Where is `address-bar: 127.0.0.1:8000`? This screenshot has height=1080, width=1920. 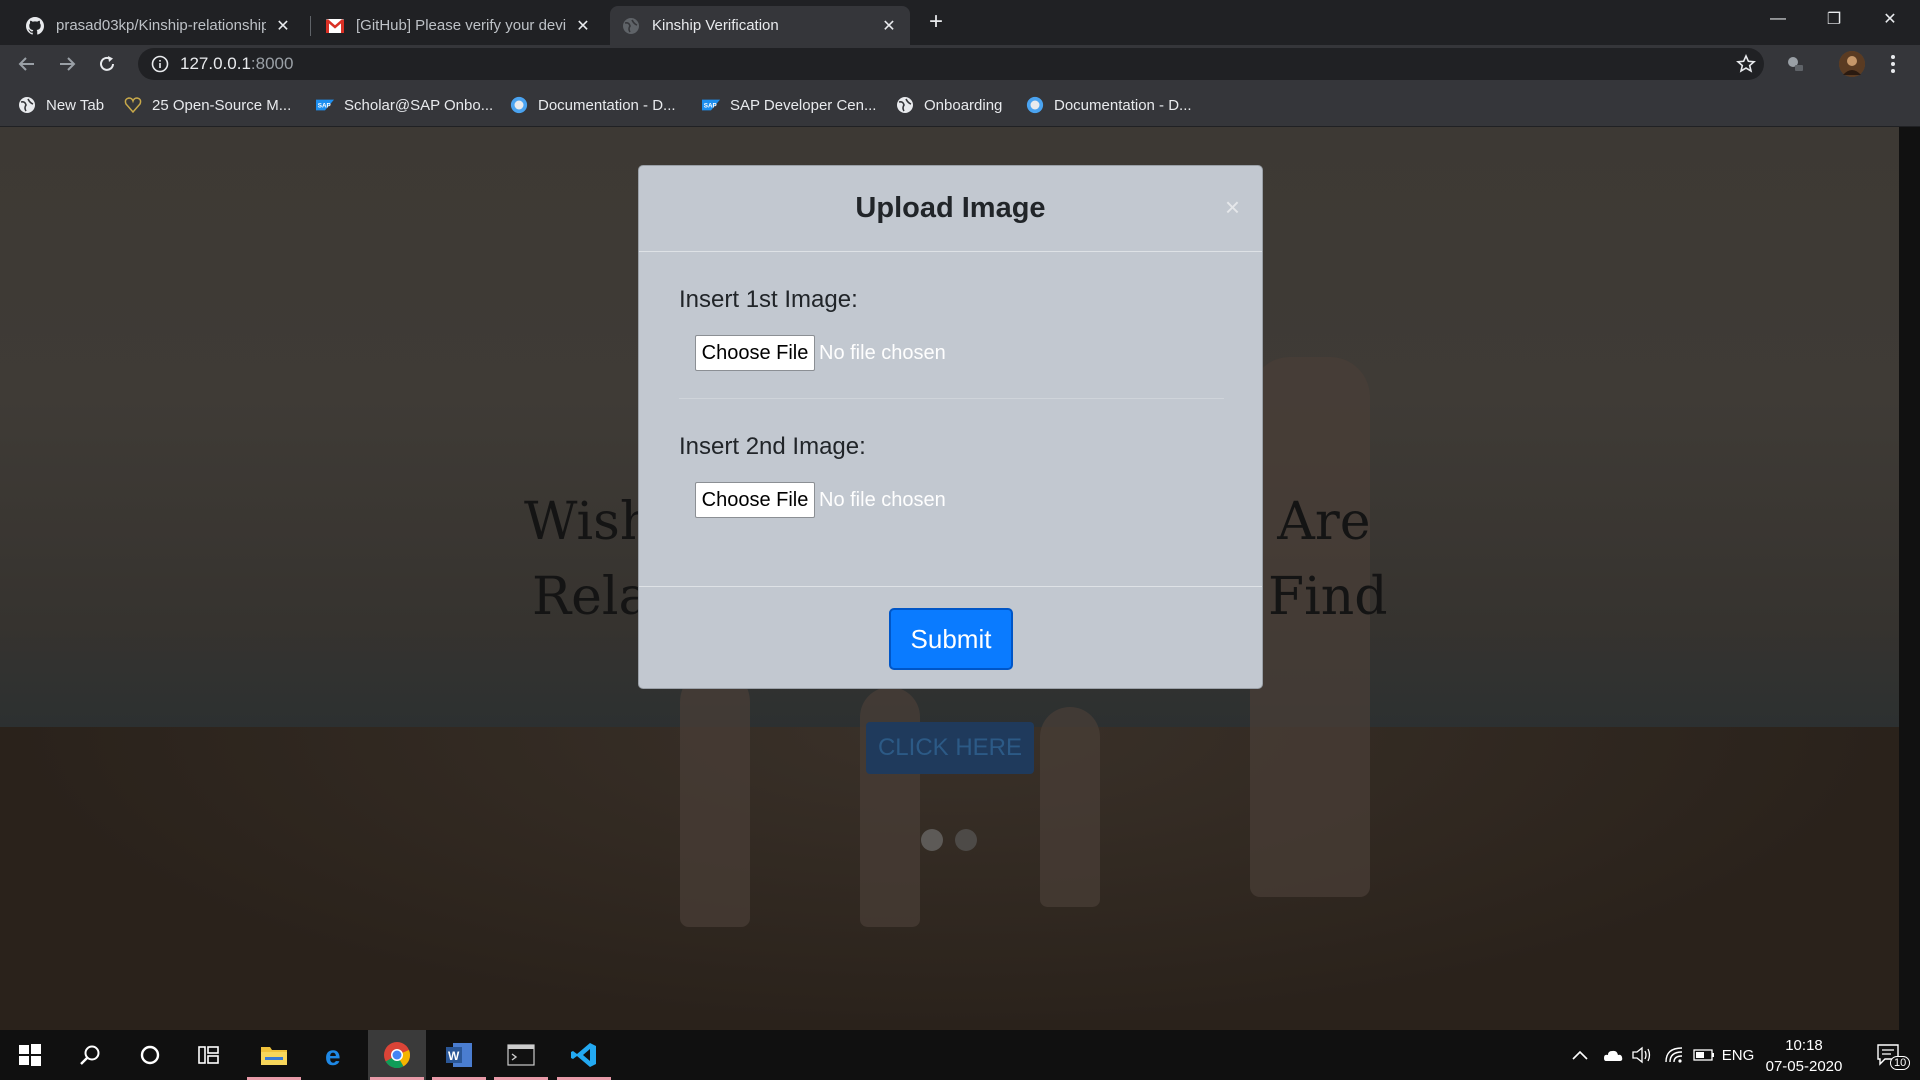 address-bar: 127.0.0.1:8000 is located at coordinates (951, 64).